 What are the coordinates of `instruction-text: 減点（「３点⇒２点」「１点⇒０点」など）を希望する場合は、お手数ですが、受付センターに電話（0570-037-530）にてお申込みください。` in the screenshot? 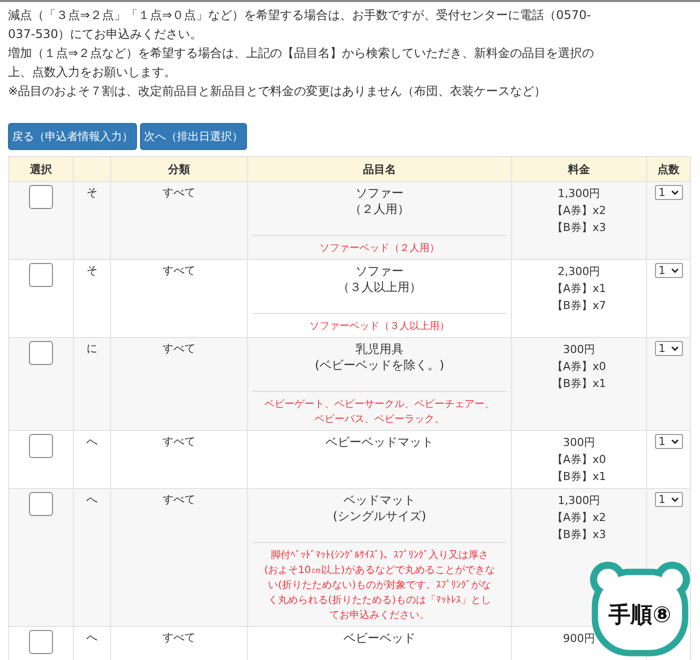 It's located at (300, 25).